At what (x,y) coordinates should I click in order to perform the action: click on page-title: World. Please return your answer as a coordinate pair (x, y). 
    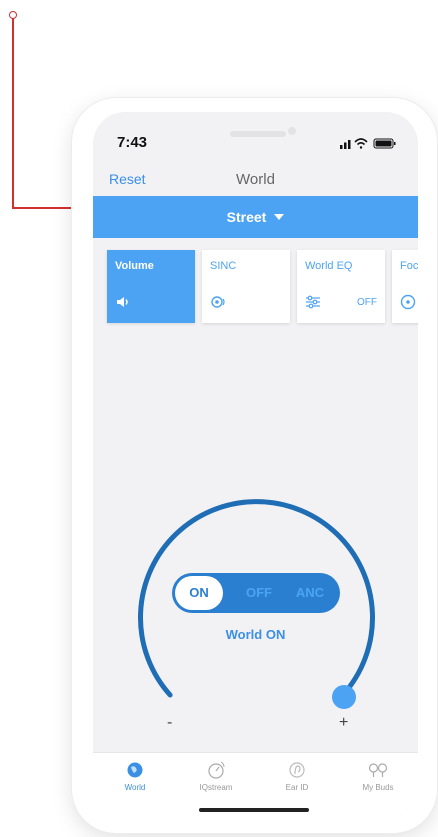
    Looking at the image, I should click on (255, 179).